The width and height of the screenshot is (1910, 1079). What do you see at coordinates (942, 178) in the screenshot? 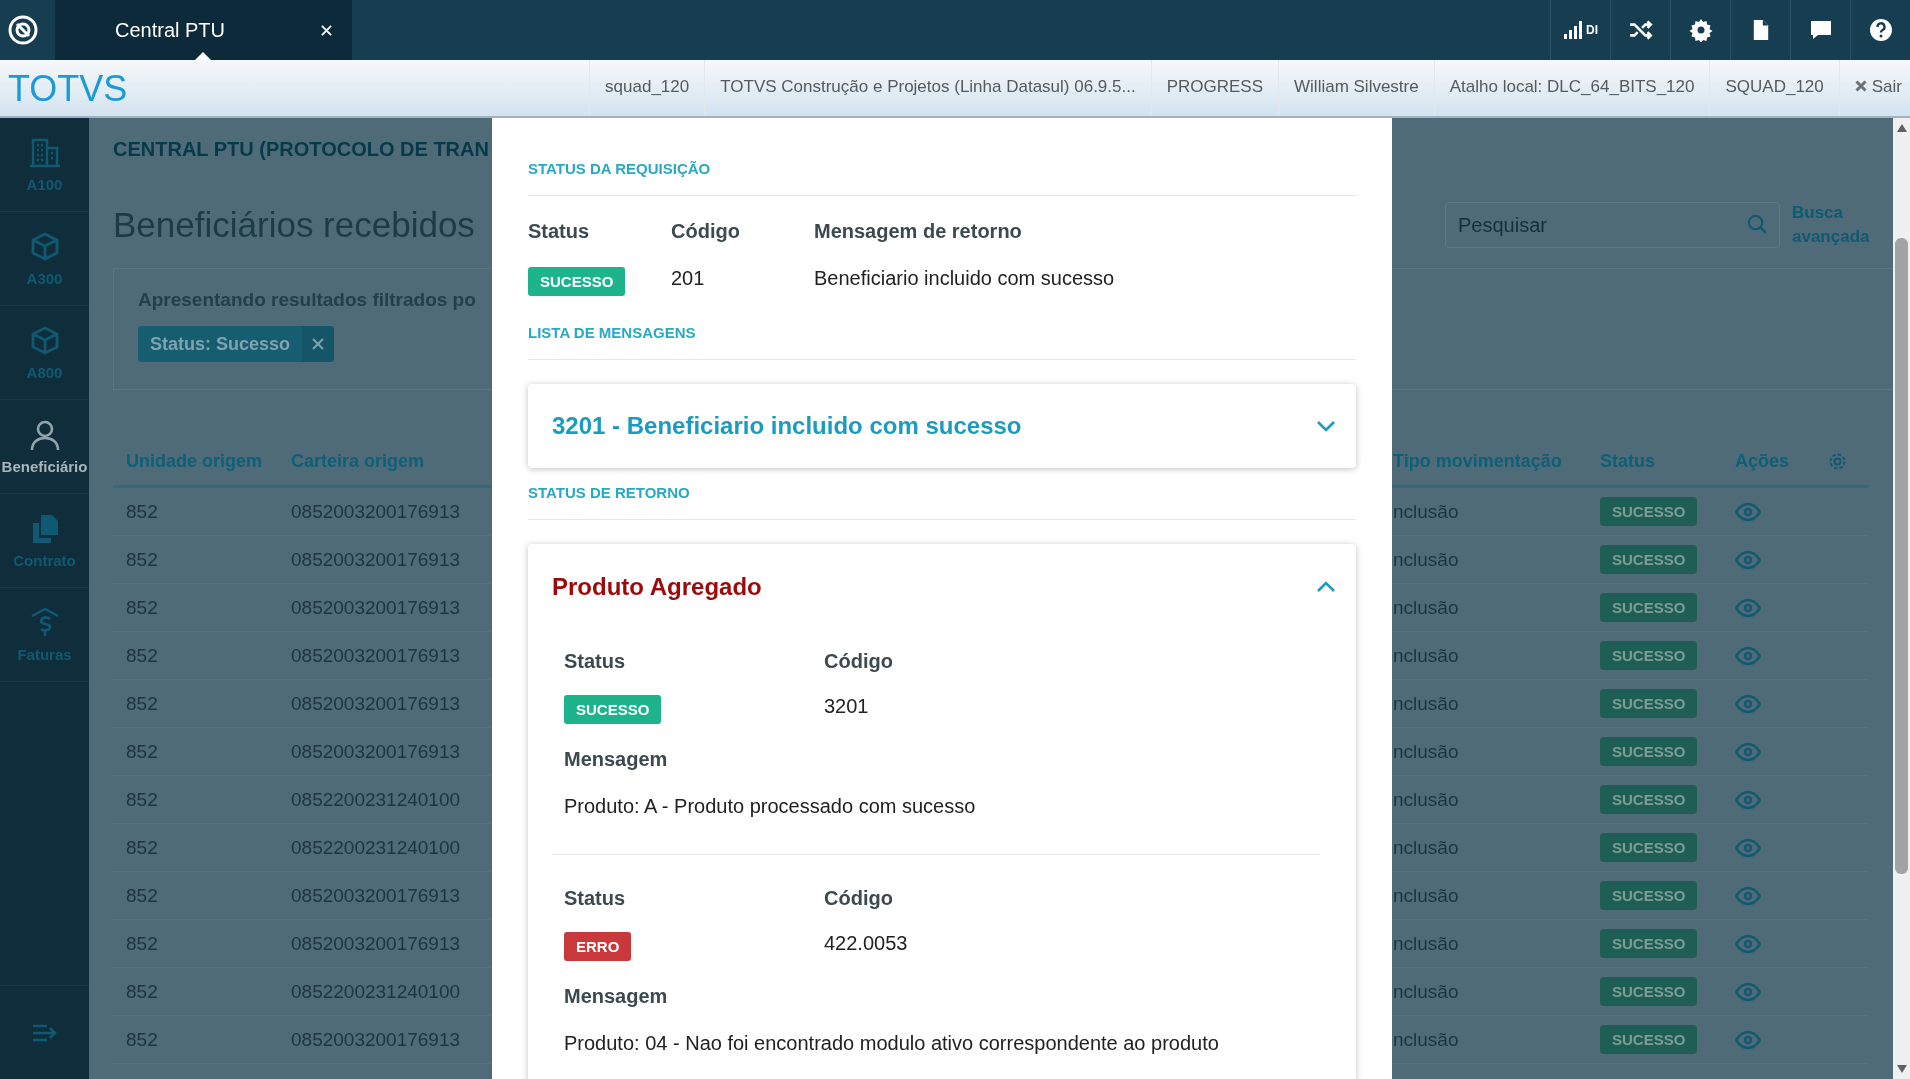
I see `section-heading: STATUS DA REQUISIÇÃO` at bounding box center [942, 178].